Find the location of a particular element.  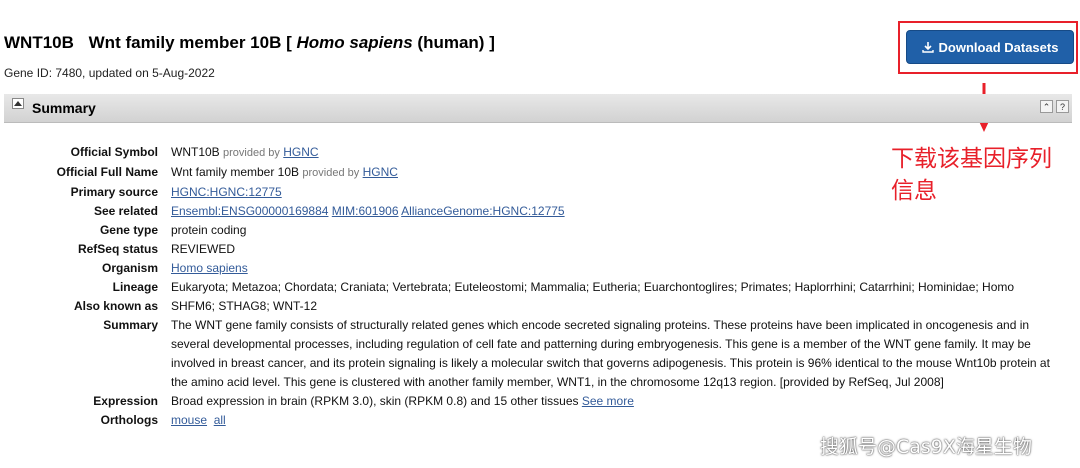

mouse-ortholog-link: mouse is located at coordinates (189, 420).